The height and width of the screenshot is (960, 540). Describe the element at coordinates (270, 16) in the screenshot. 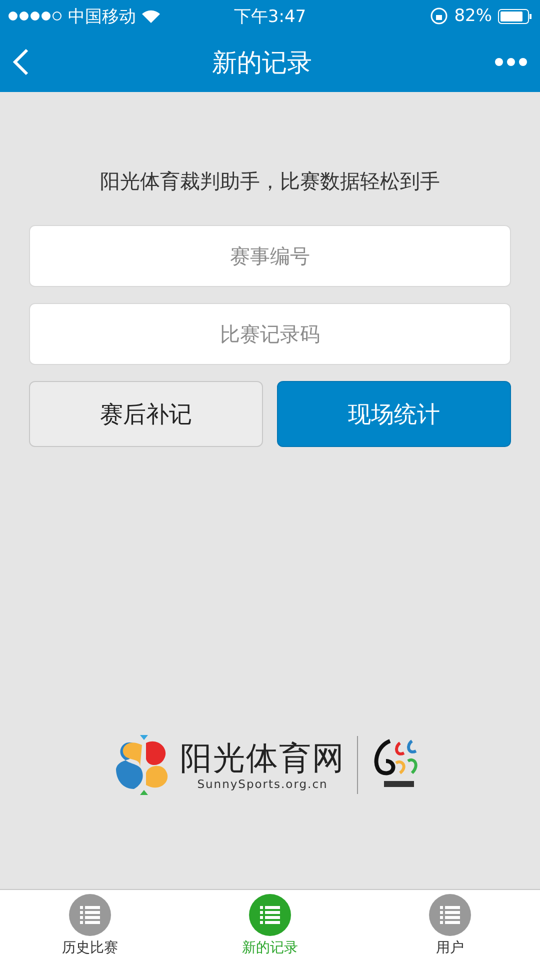

I see `clock-time: 下午3:47` at that location.